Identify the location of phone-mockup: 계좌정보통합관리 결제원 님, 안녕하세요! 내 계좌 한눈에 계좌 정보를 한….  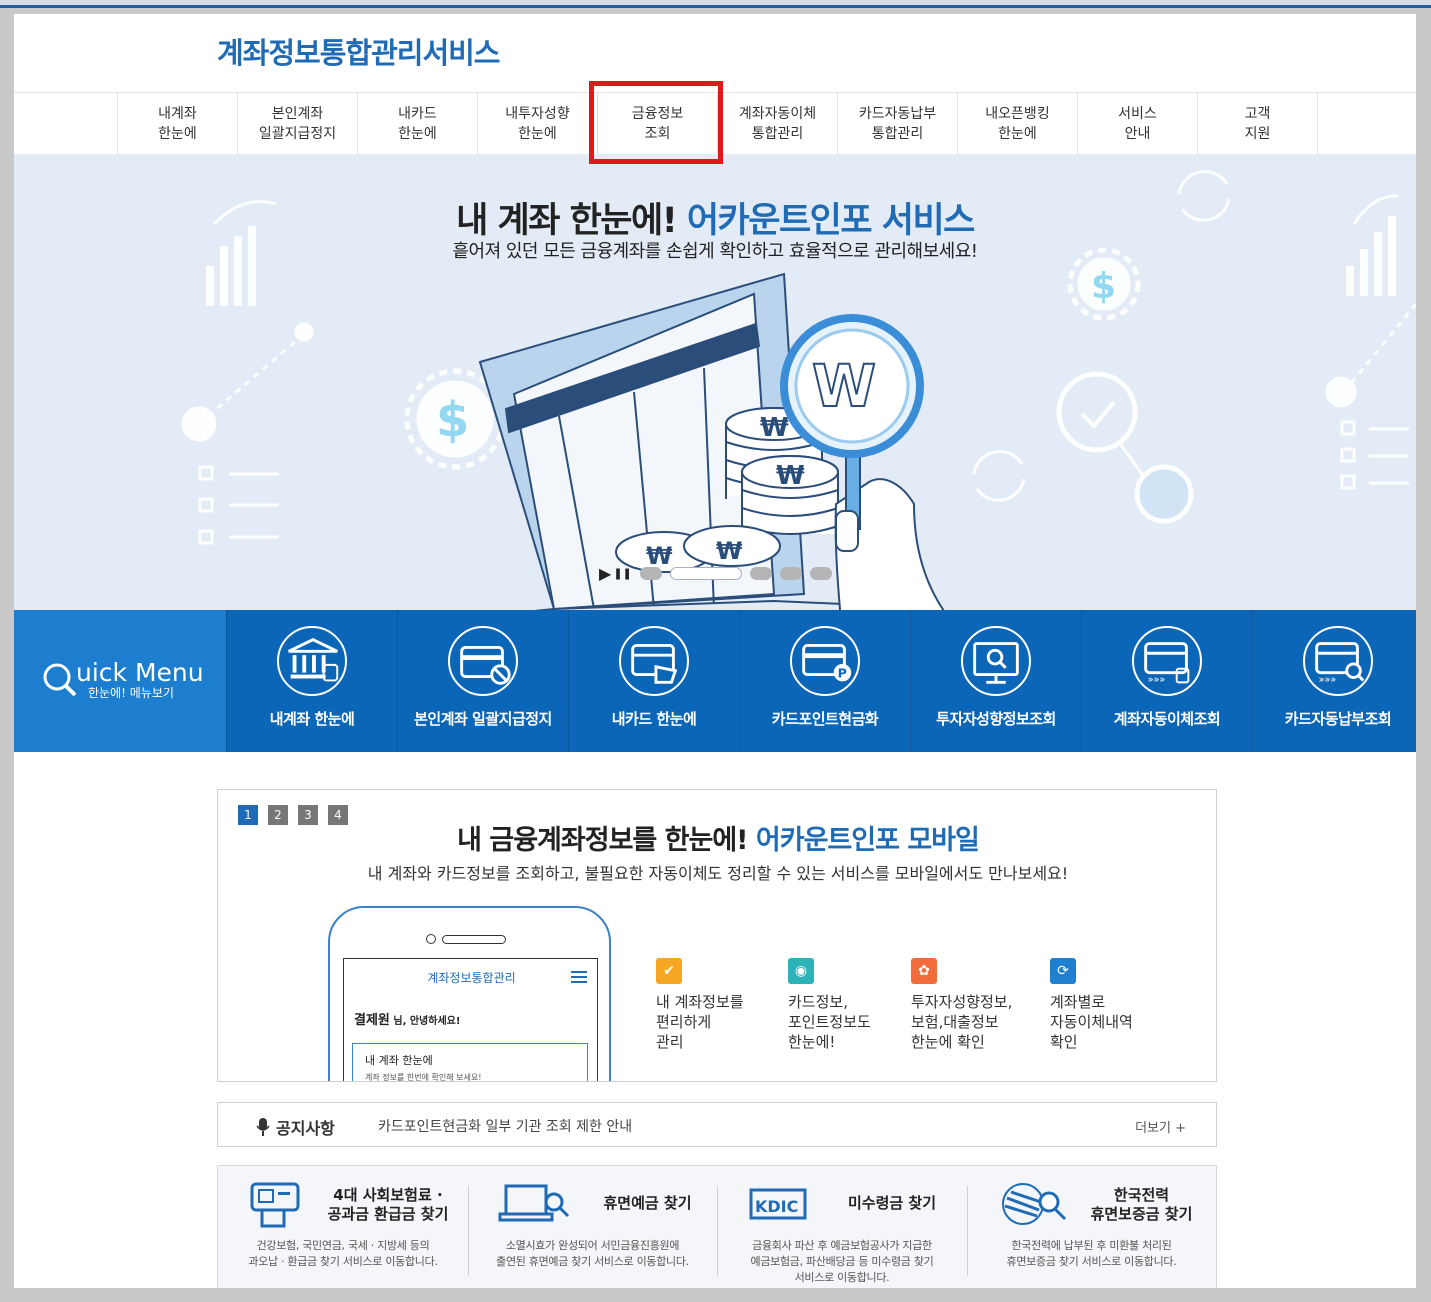
(469, 994).